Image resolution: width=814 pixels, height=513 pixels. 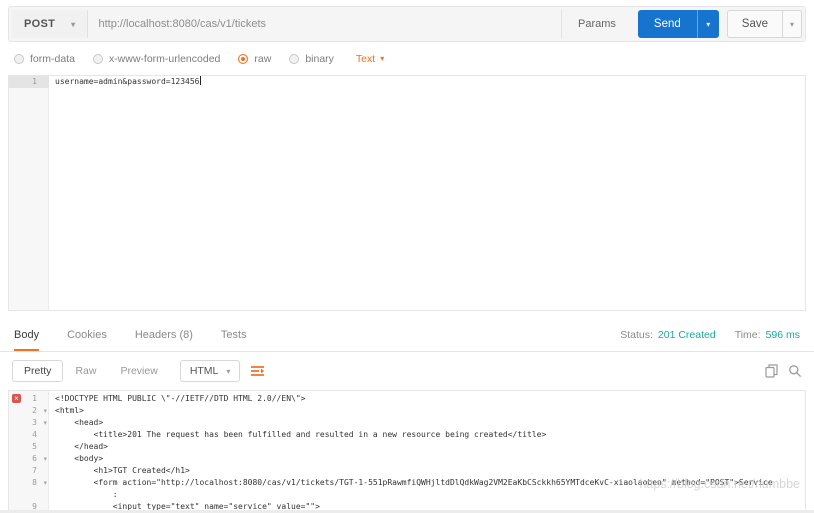 I want to click on text-cursor, so click(x=200, y=80).